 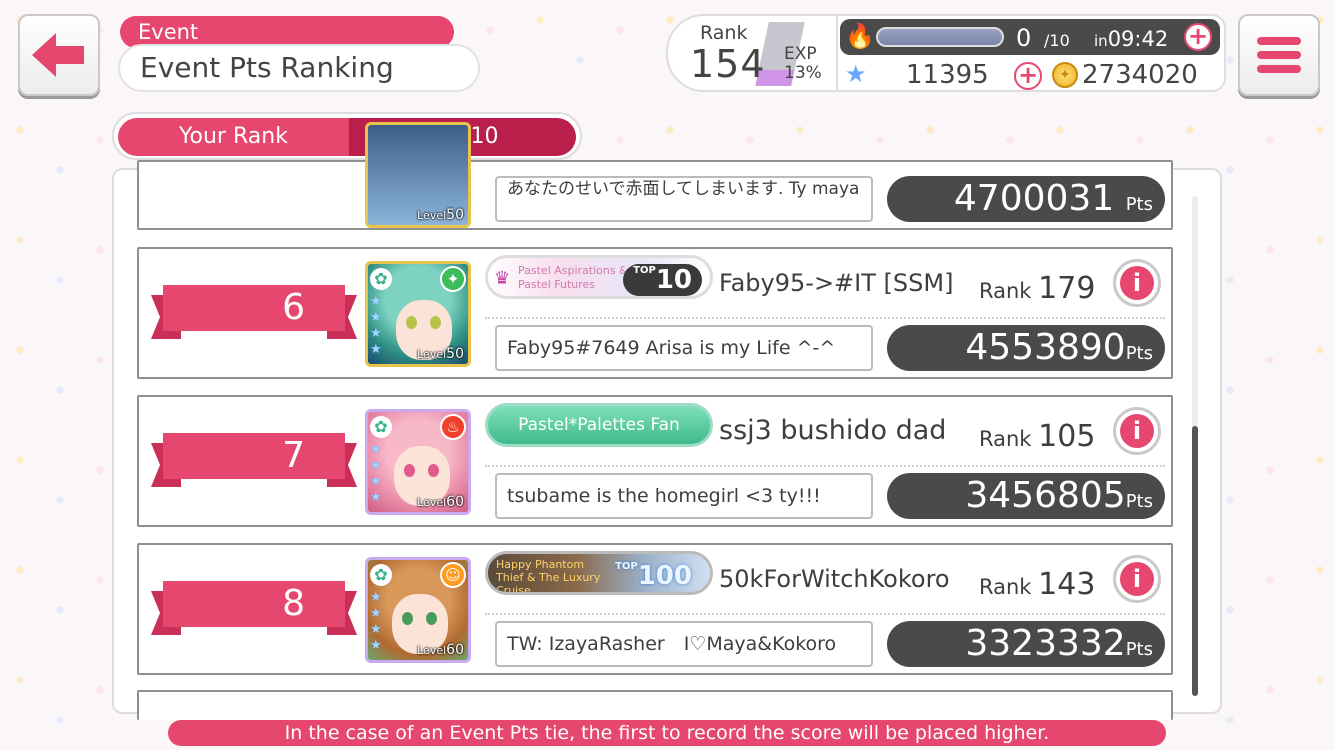 What do you see at coordinates (254, 312) in the screenshot?
I see `rank-ribbon: 6` at bounding box center [254, 312].